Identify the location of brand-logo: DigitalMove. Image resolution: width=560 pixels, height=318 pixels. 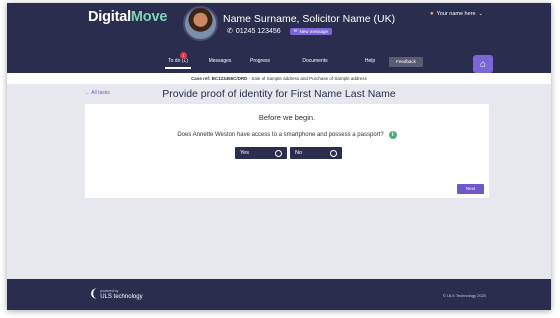
(127, 17).